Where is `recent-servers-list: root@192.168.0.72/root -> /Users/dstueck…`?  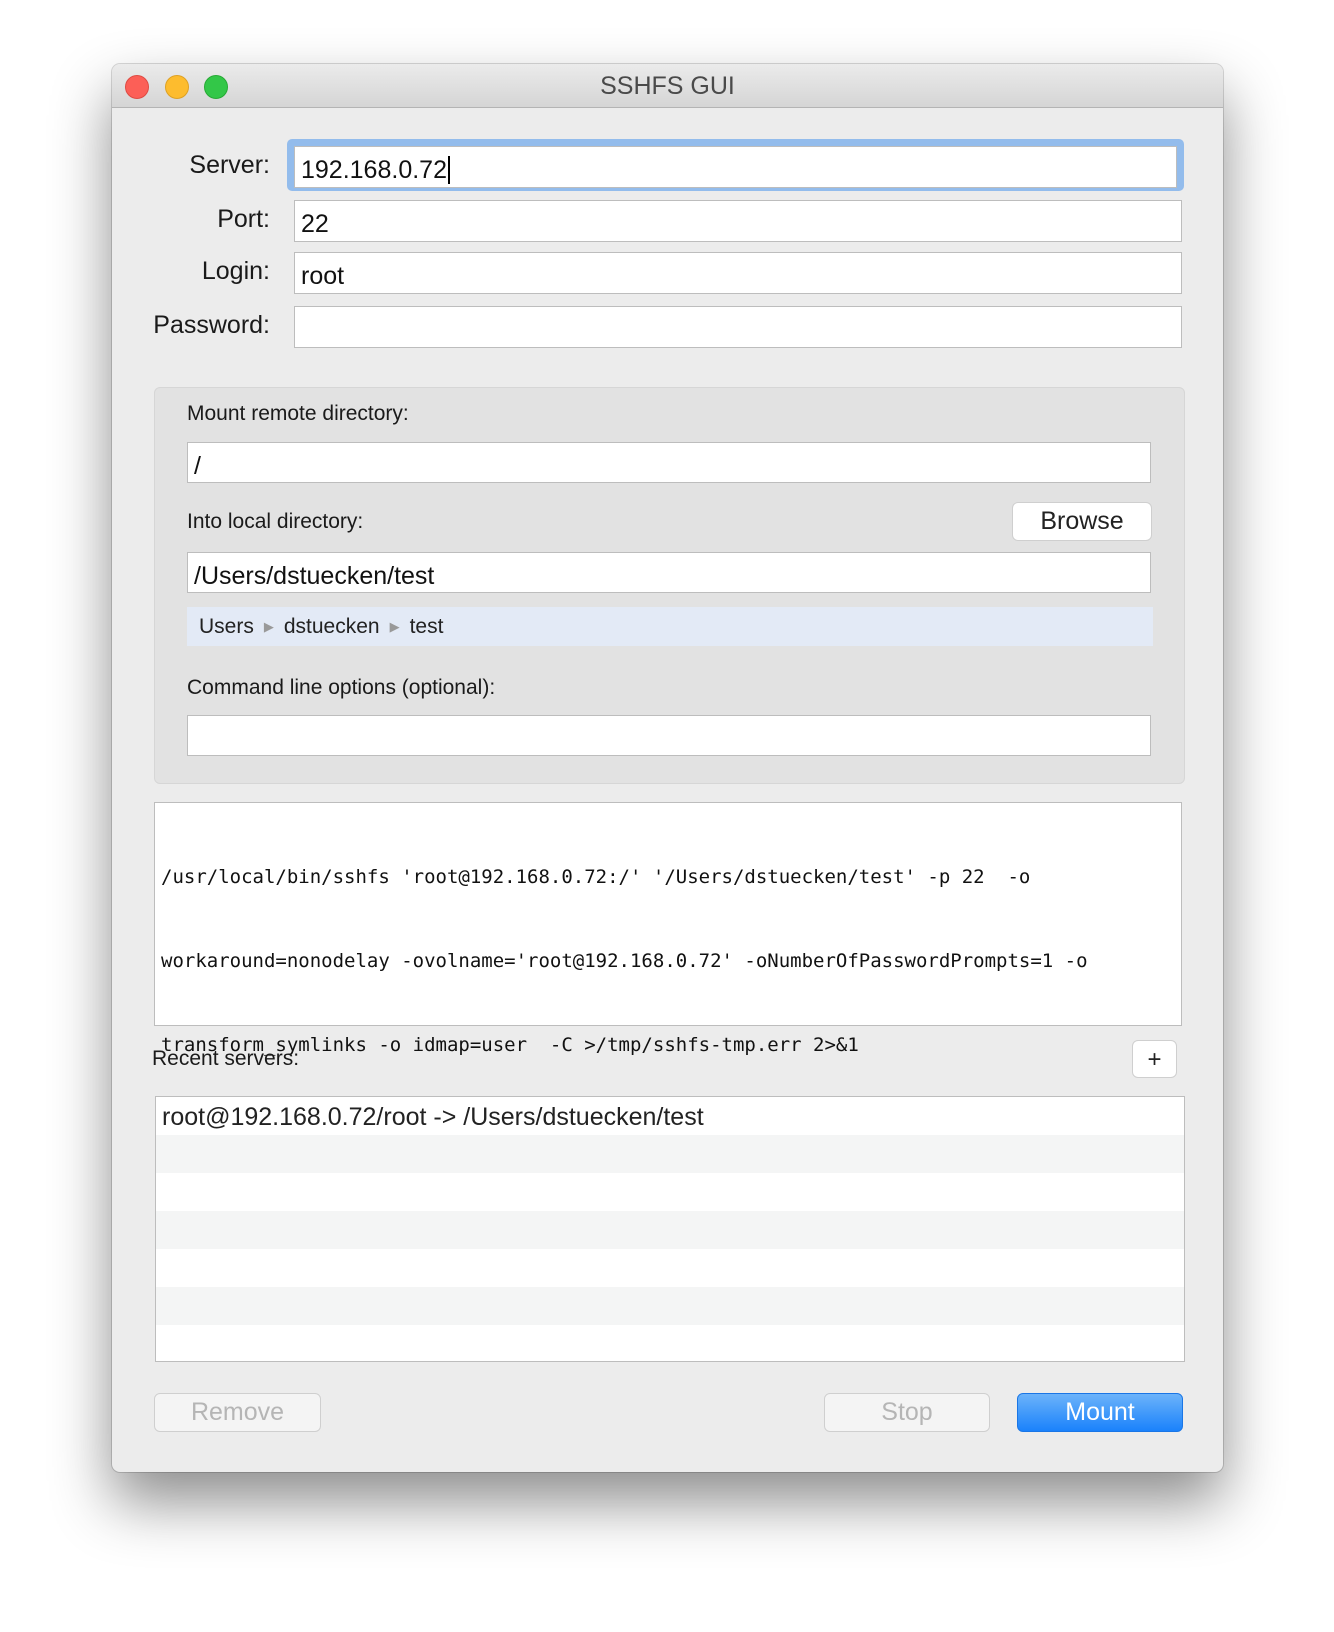 recent-servers-list: root@192.168.0.72/root -> /Users/dstueck… is located at coordinates (670, 1229).